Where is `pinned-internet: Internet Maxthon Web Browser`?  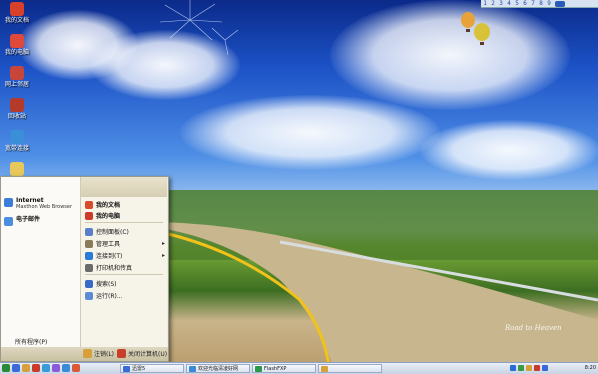 pinned-internet: Internet Maxthon Web Browser is located at coordinates (38, 203).